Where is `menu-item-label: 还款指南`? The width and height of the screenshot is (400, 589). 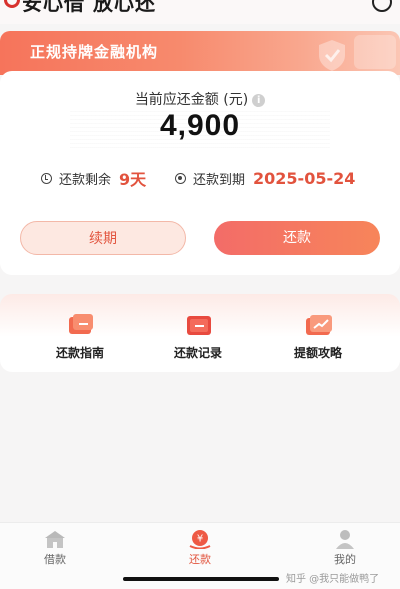
menu-item-label: 还款指南 is located at coordinates (79, 353).